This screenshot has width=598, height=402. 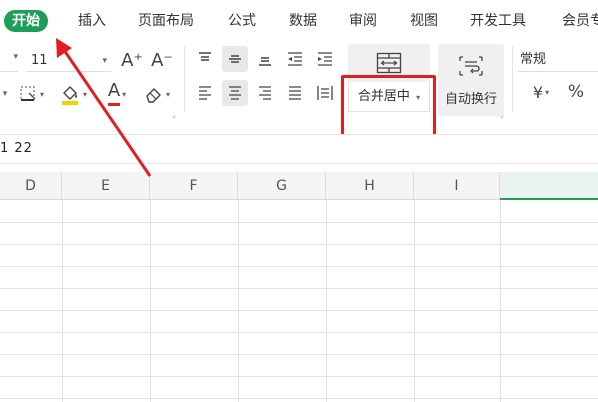 I want to click on number-format-value: 常规, so click(x=533, y=59).